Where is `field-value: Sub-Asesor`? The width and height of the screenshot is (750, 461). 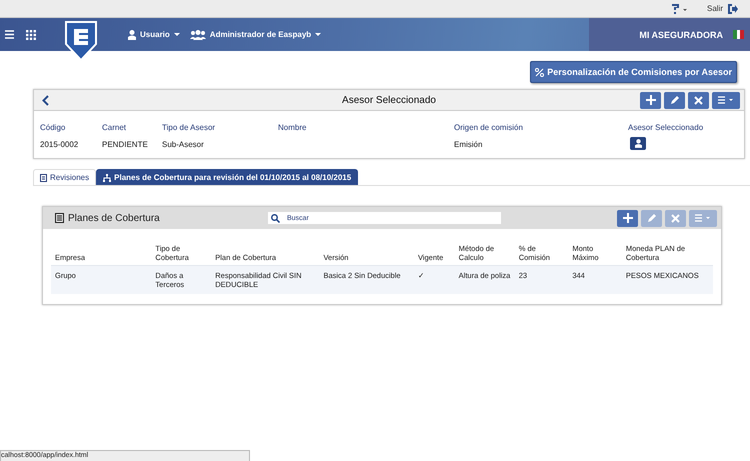
field-value: Sub-Asesor is located at coordinates (183, 144).